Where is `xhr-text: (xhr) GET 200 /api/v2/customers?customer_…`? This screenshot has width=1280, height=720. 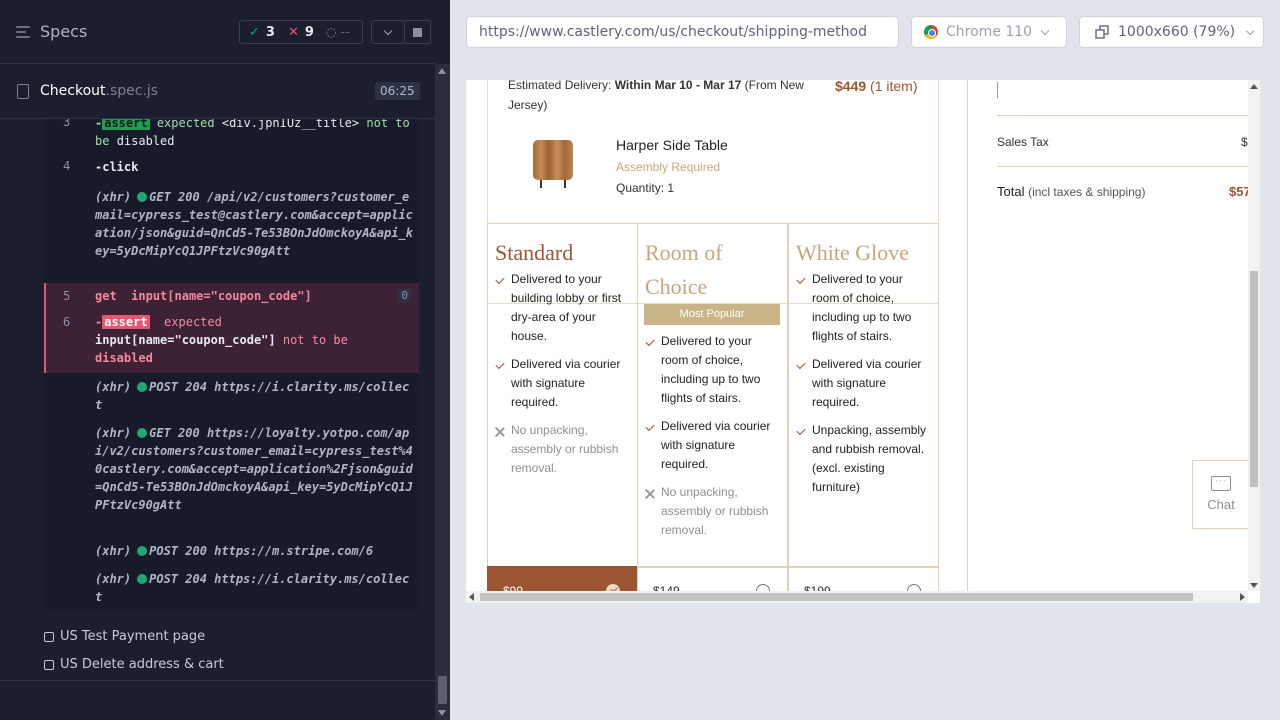 xhr-text: (xhr) GET 200 /api/v2/customers?customer_… is located at coordinates (255, 224).